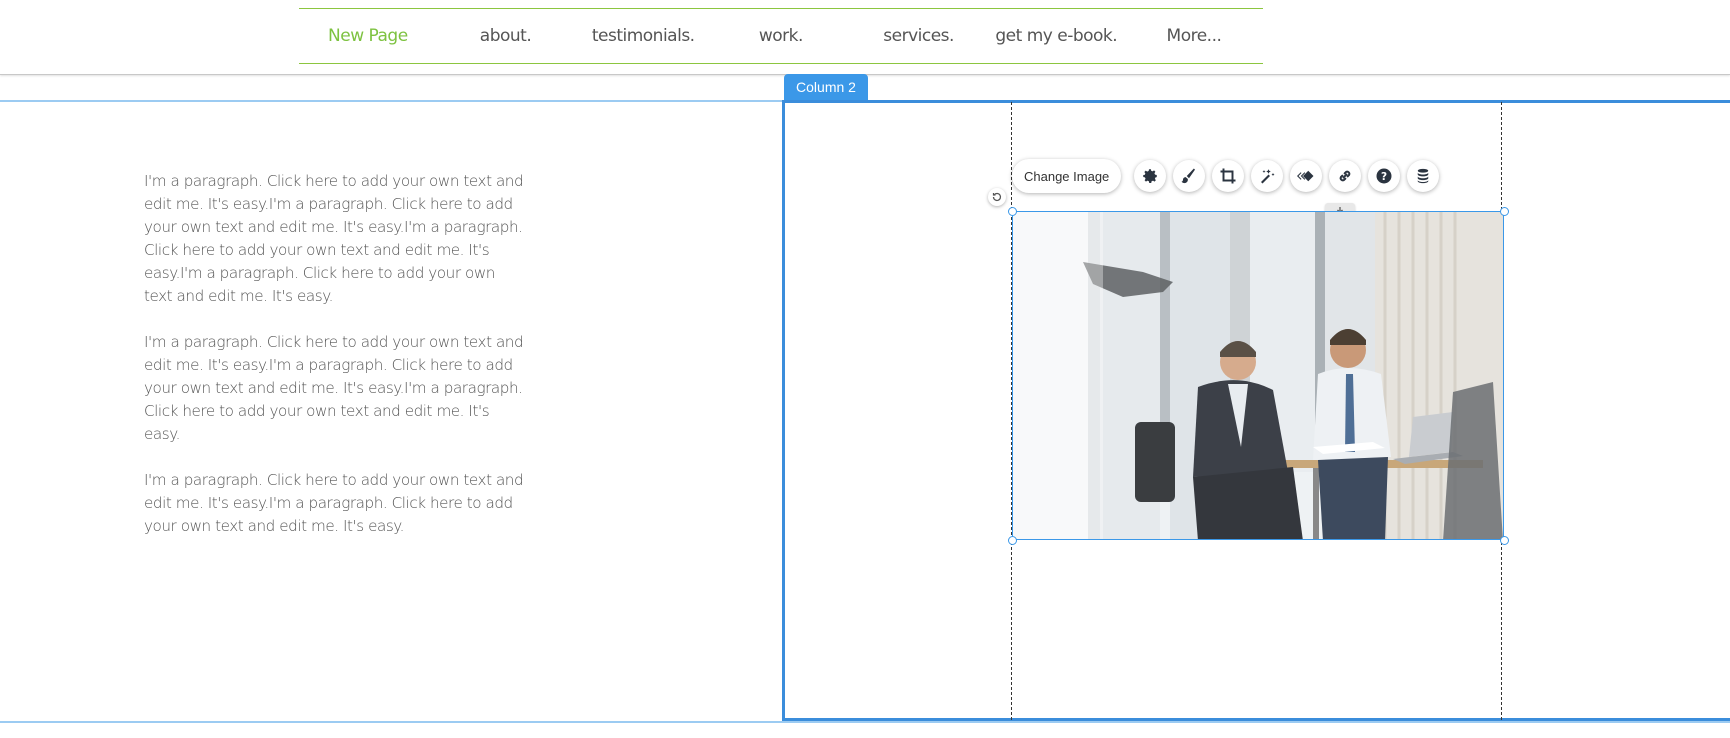 Image resolution: width=1730 pixels, height=738 pixels. I want to click on magic-wand-icon, so click(1268, 176).